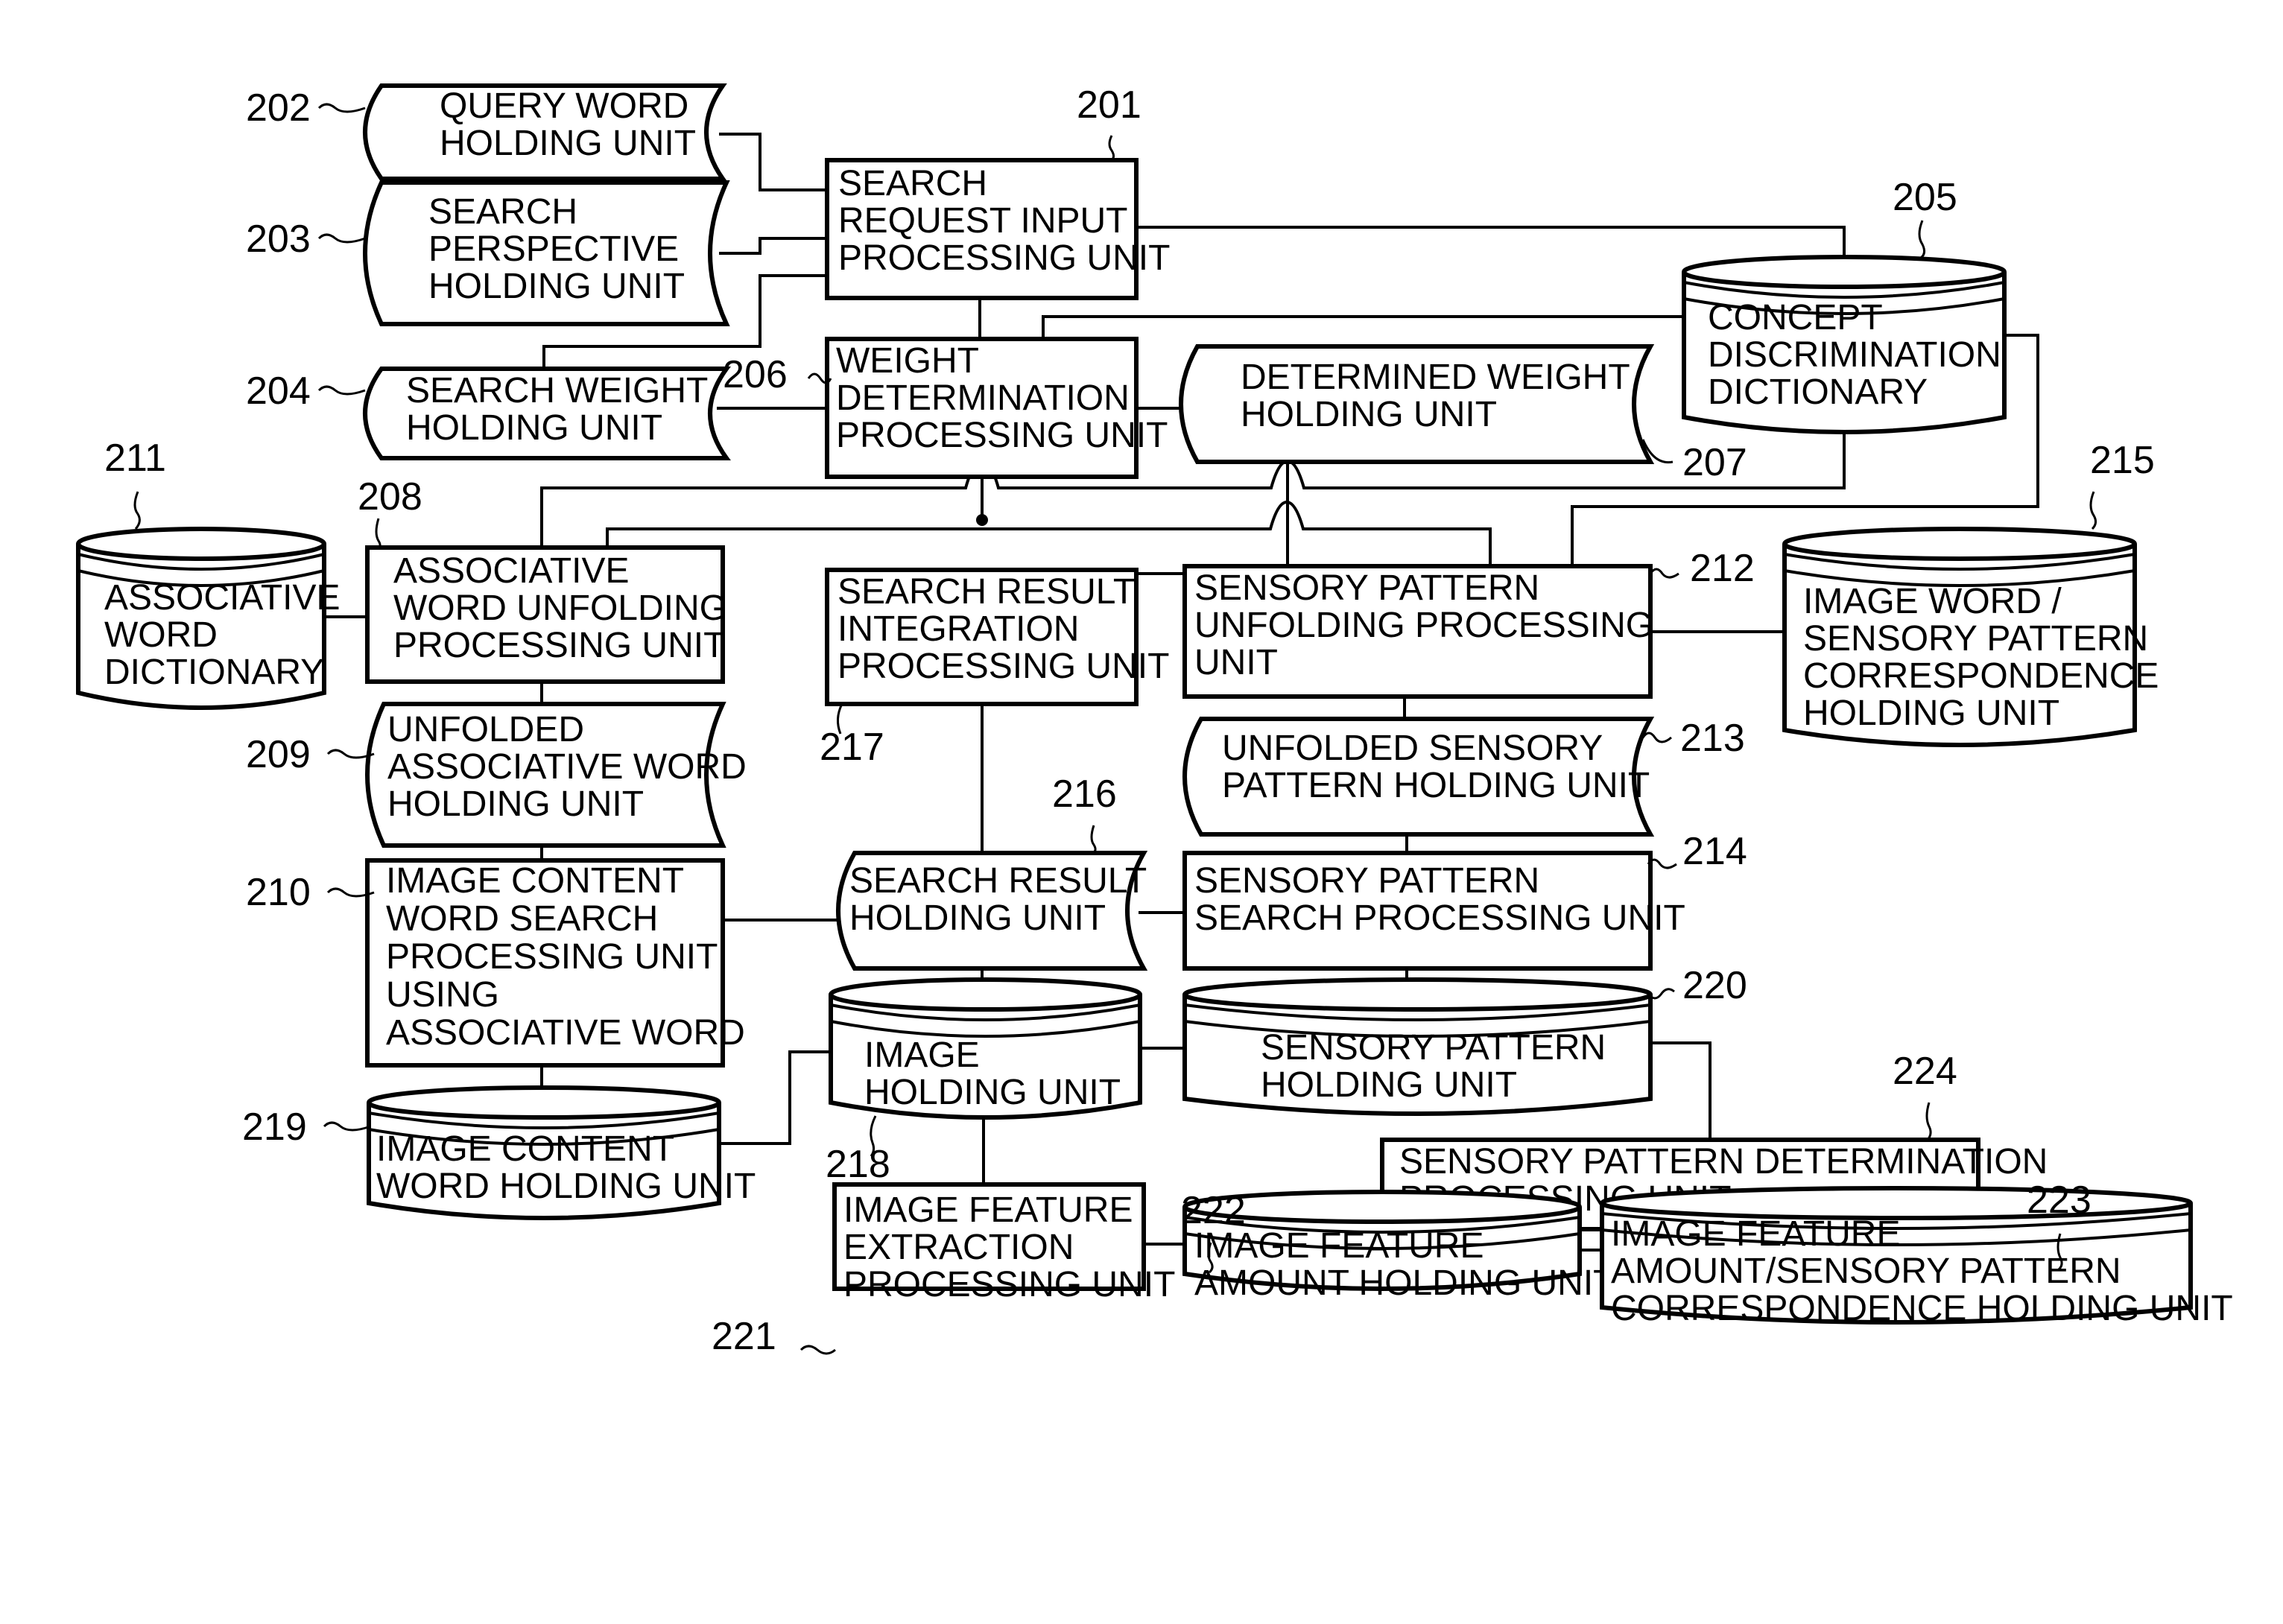 Image resolution: width=2283 pixels, height=1624 pixels. I want to click on node-label-line: ASSOCIATIVE WORD, so click(565, 1033).